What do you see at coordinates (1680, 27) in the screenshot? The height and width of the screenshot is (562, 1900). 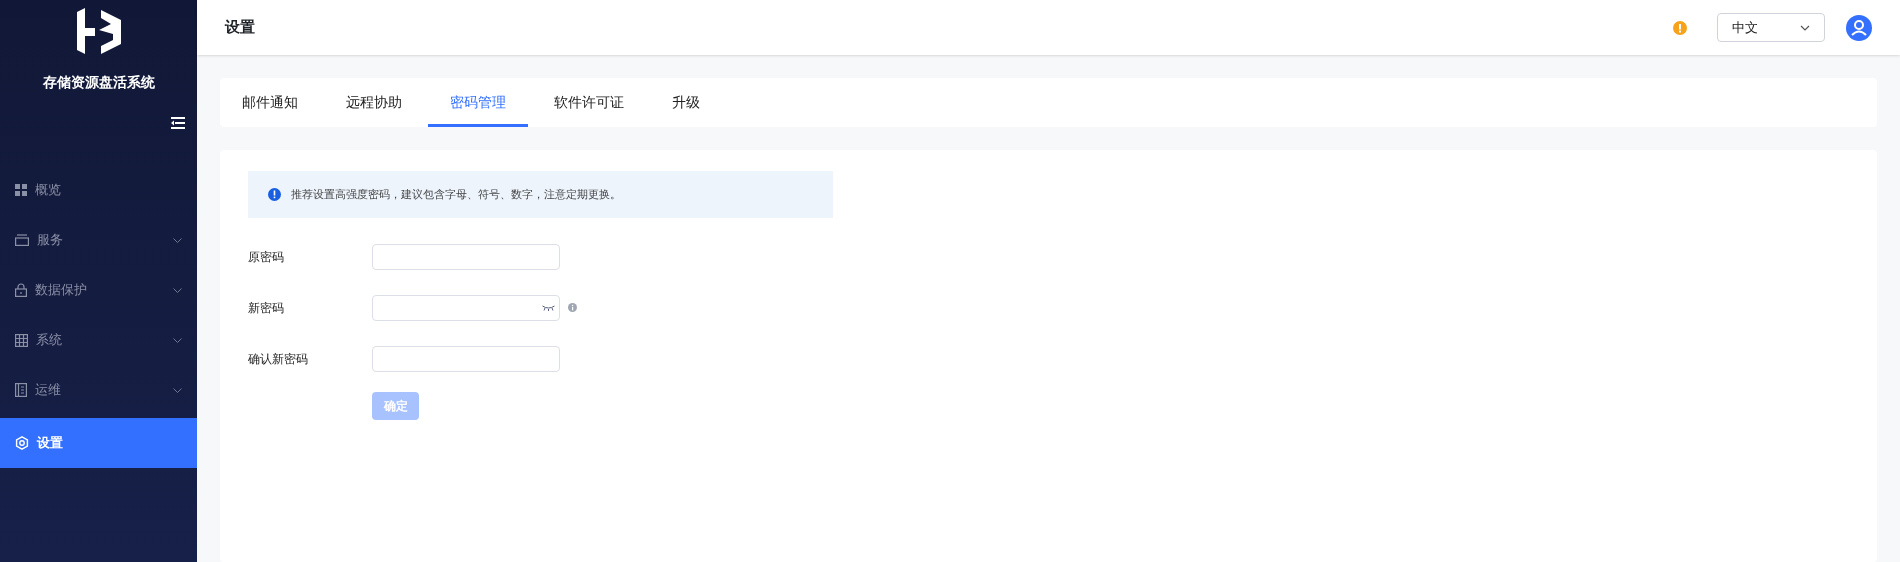 I see `warning-icon` at bounding box center [1680, 27].